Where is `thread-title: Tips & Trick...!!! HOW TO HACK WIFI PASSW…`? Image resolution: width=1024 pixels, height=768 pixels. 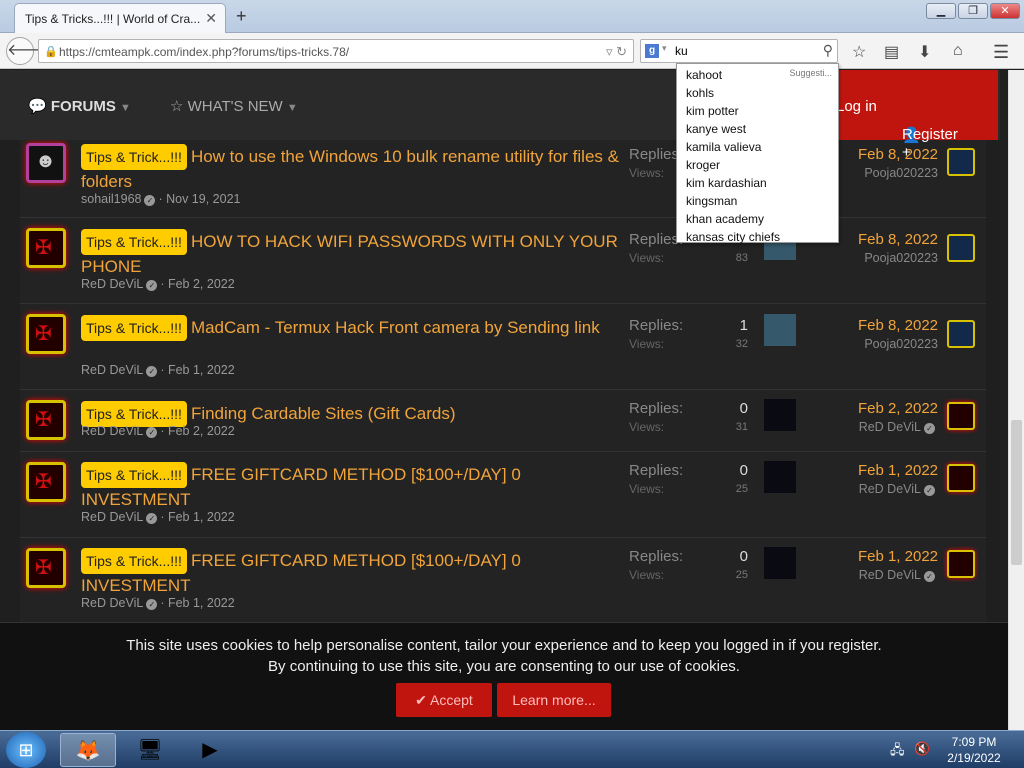
thread-title: Tips & Trick...!!! HOW TO HACK WIFI PASSW… is located at coordinates (351, 254).